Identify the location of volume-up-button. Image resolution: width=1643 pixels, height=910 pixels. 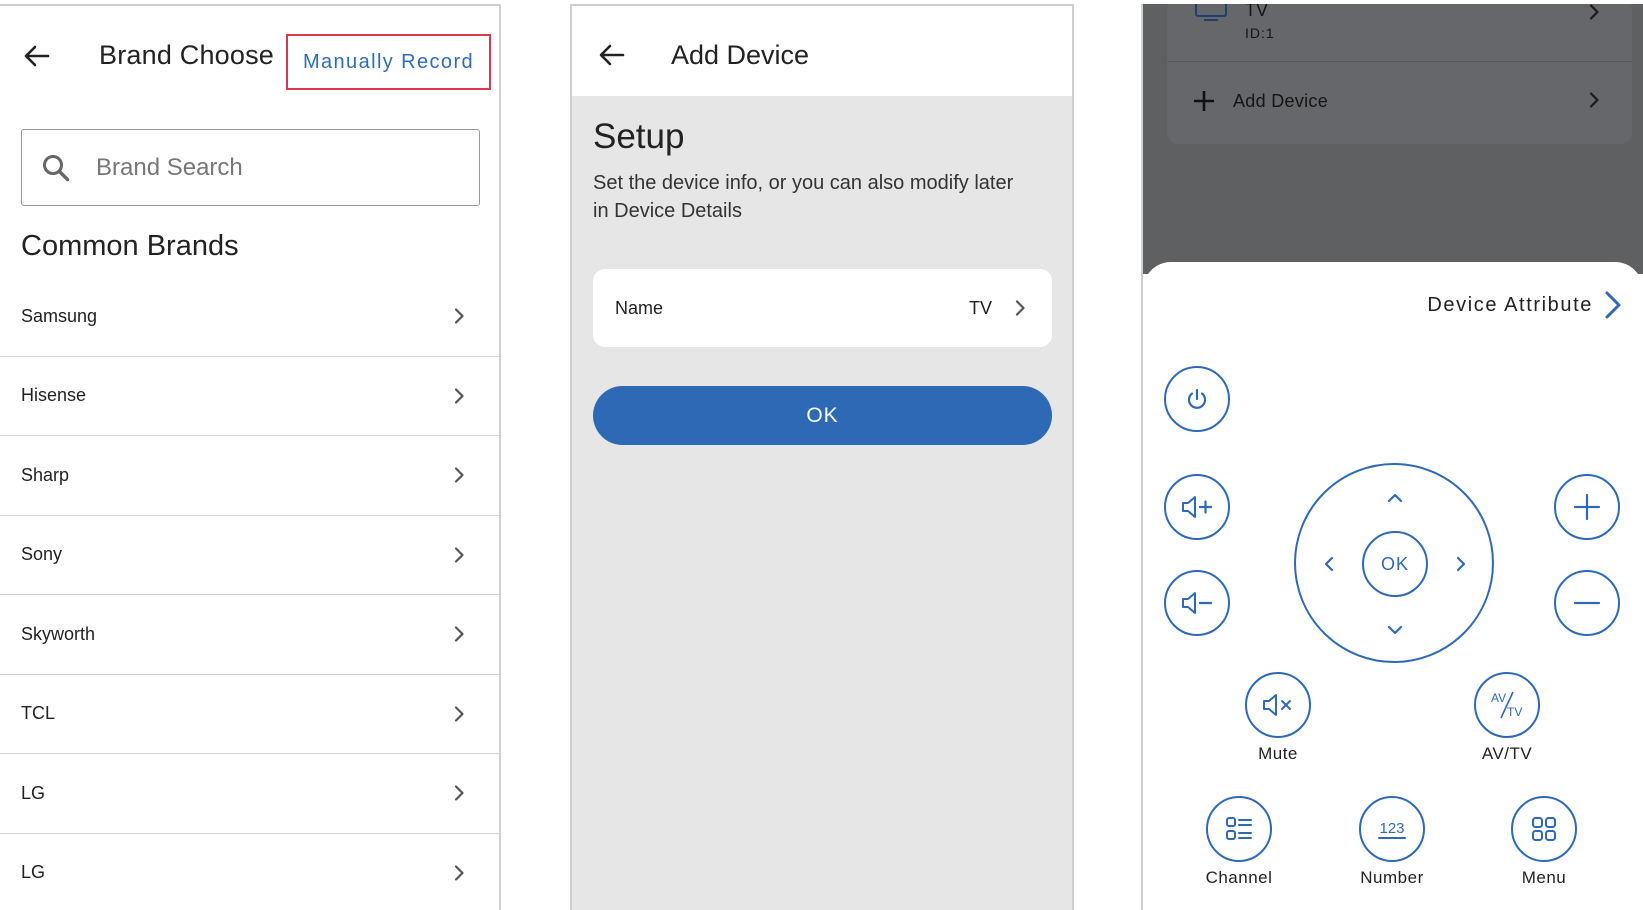
(1197, 507).